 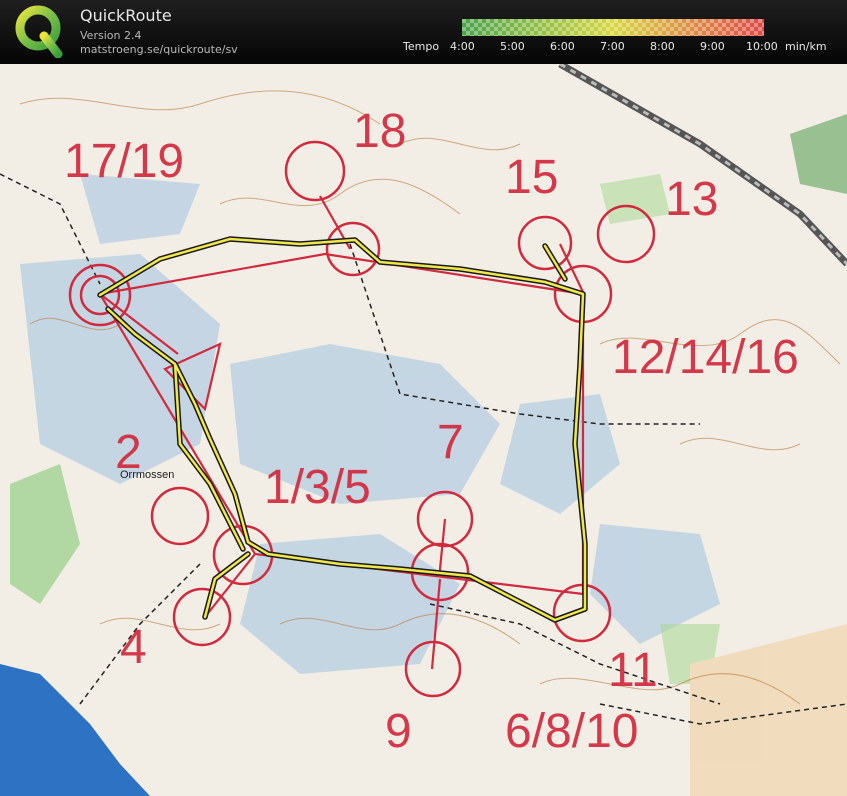 I want to click on control-label: 18, so click(x=380, y=131).